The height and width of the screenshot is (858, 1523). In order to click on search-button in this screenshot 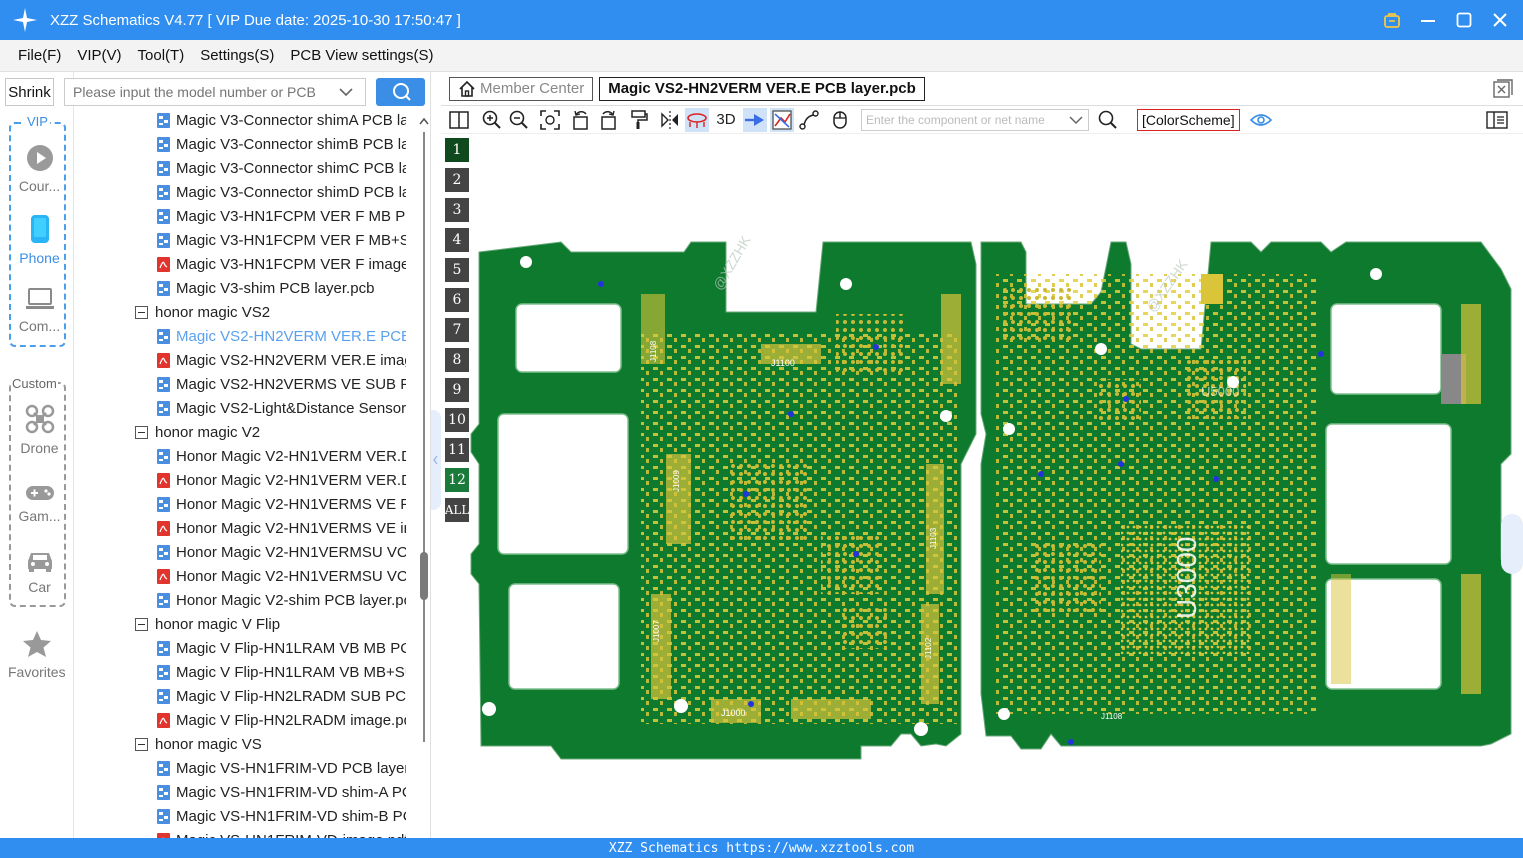, I will do `click(400, 92)`.